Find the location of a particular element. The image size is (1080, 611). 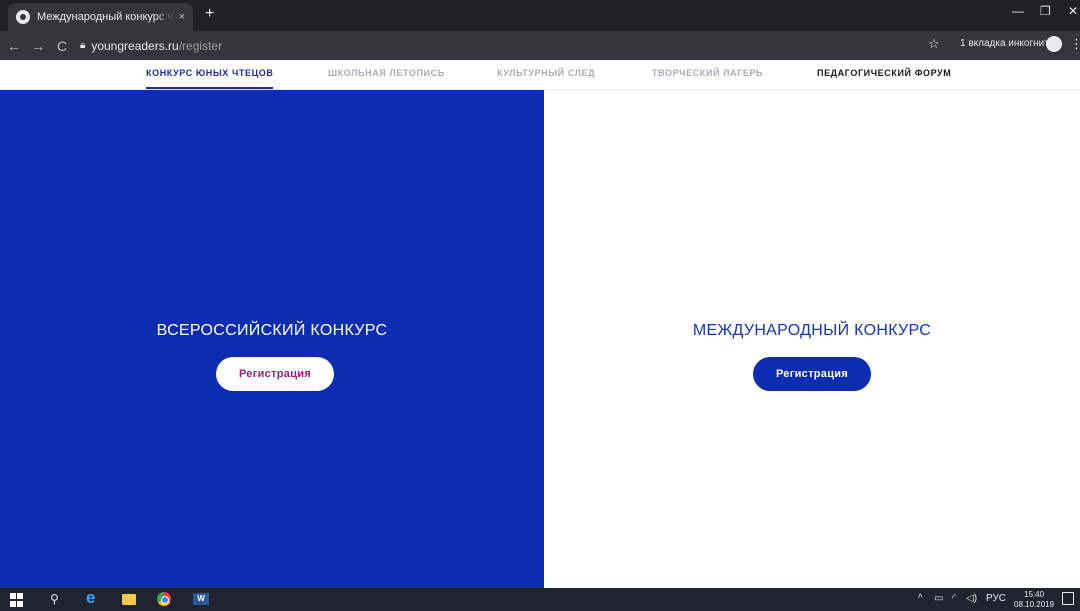

windows-start-icon is located at coordinates (16, 600).